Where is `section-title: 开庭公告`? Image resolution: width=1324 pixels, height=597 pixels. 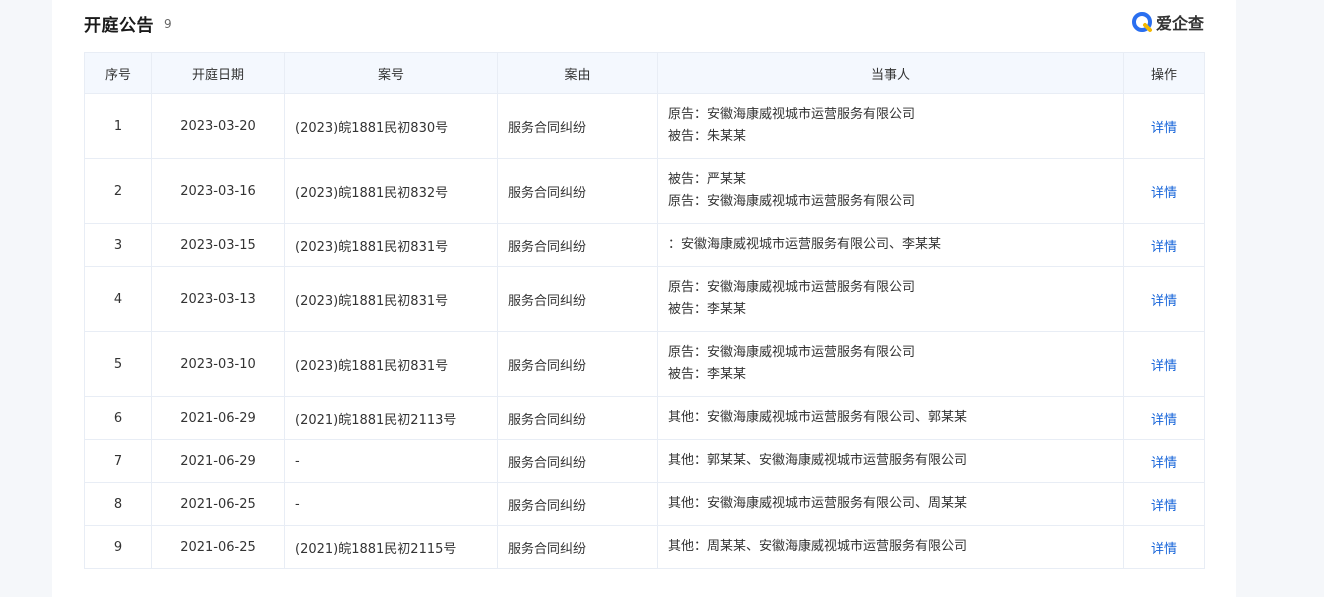
section-title: 开庭公告 is located at coordinates (119, 26).